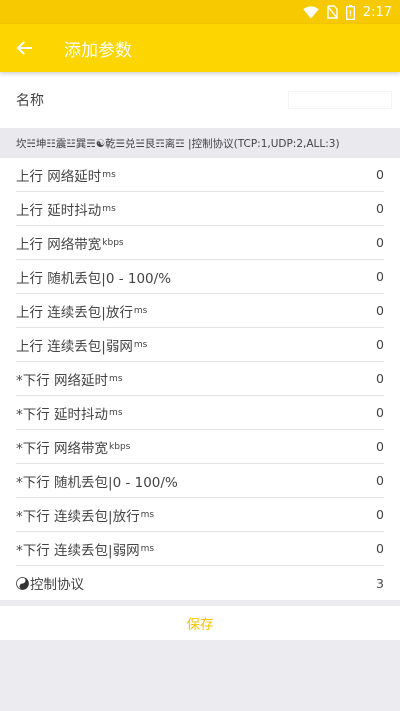  Describe the element at coordinates (22, 583) in the screenshot. I see `yin-yang-icon` at that location.